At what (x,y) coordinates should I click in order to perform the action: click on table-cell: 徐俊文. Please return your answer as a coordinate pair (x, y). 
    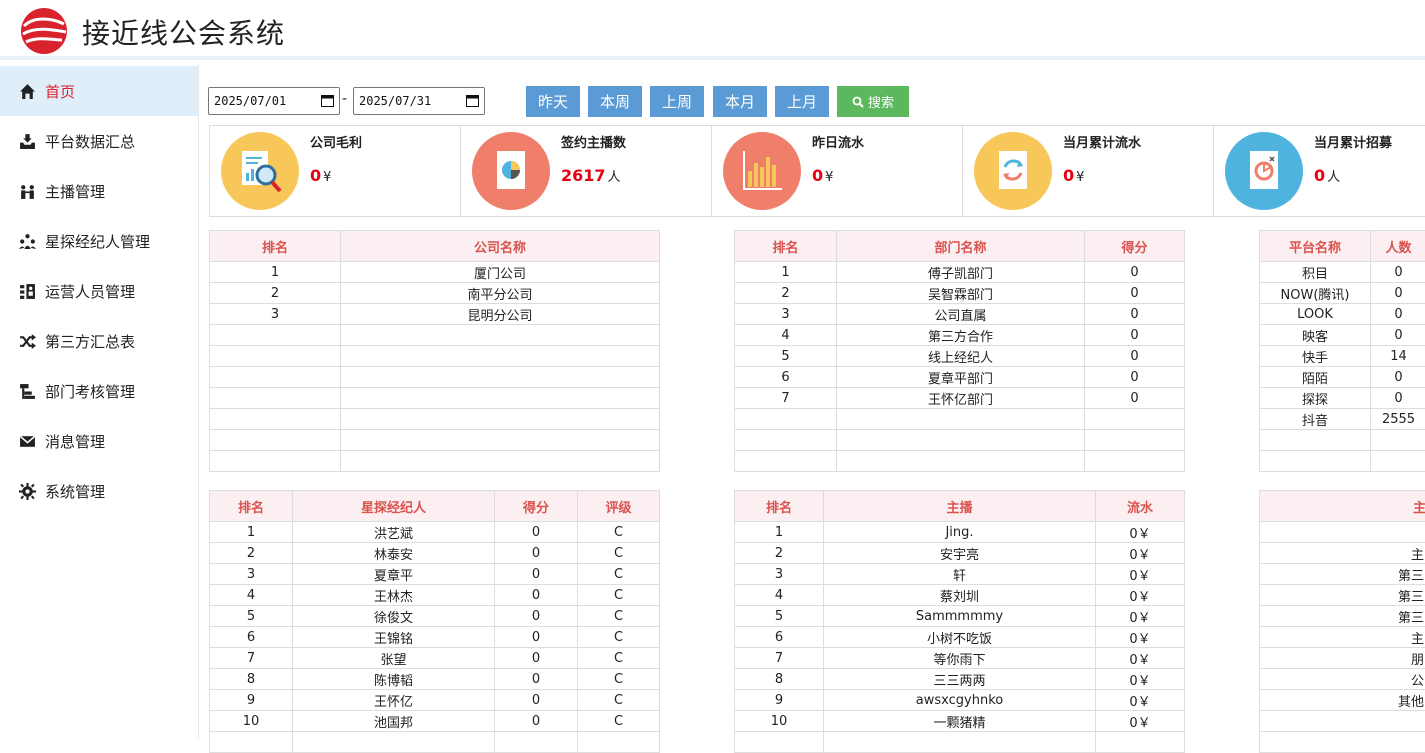
    Looking at the image, I should click on (394, 616).